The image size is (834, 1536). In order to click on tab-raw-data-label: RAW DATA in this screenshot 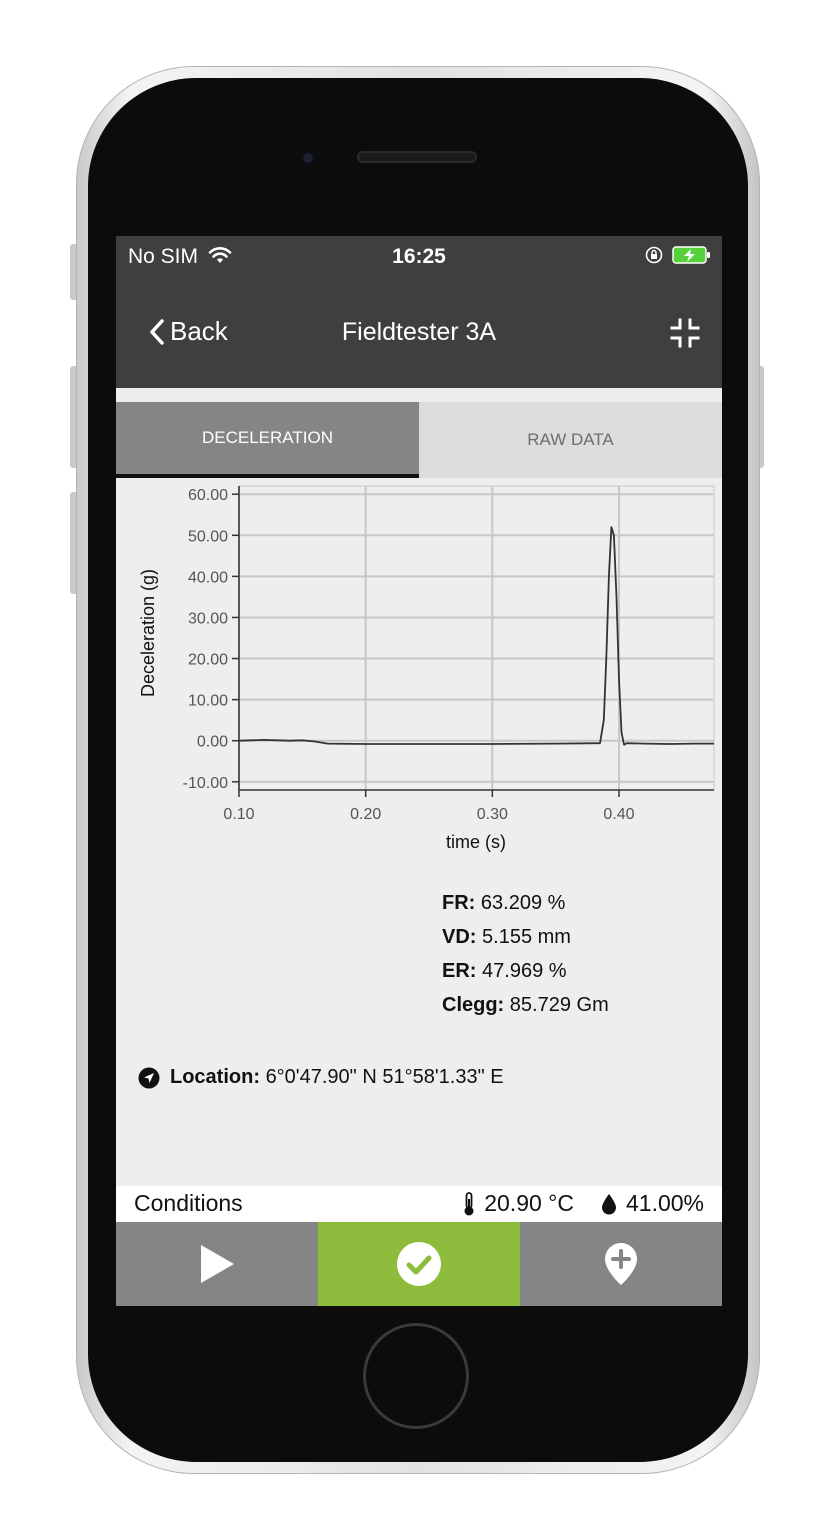, I will do `click(570, 439)`.